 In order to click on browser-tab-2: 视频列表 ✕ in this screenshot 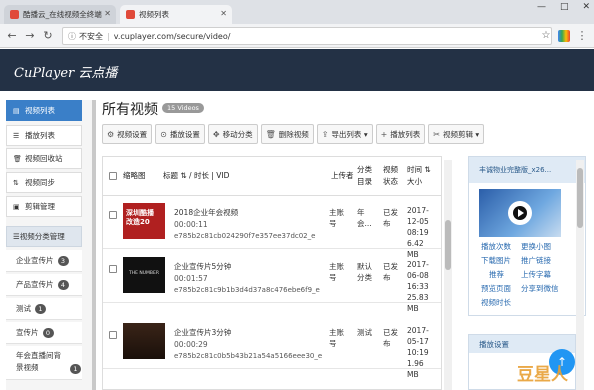, I will do `click(176, 14)`.